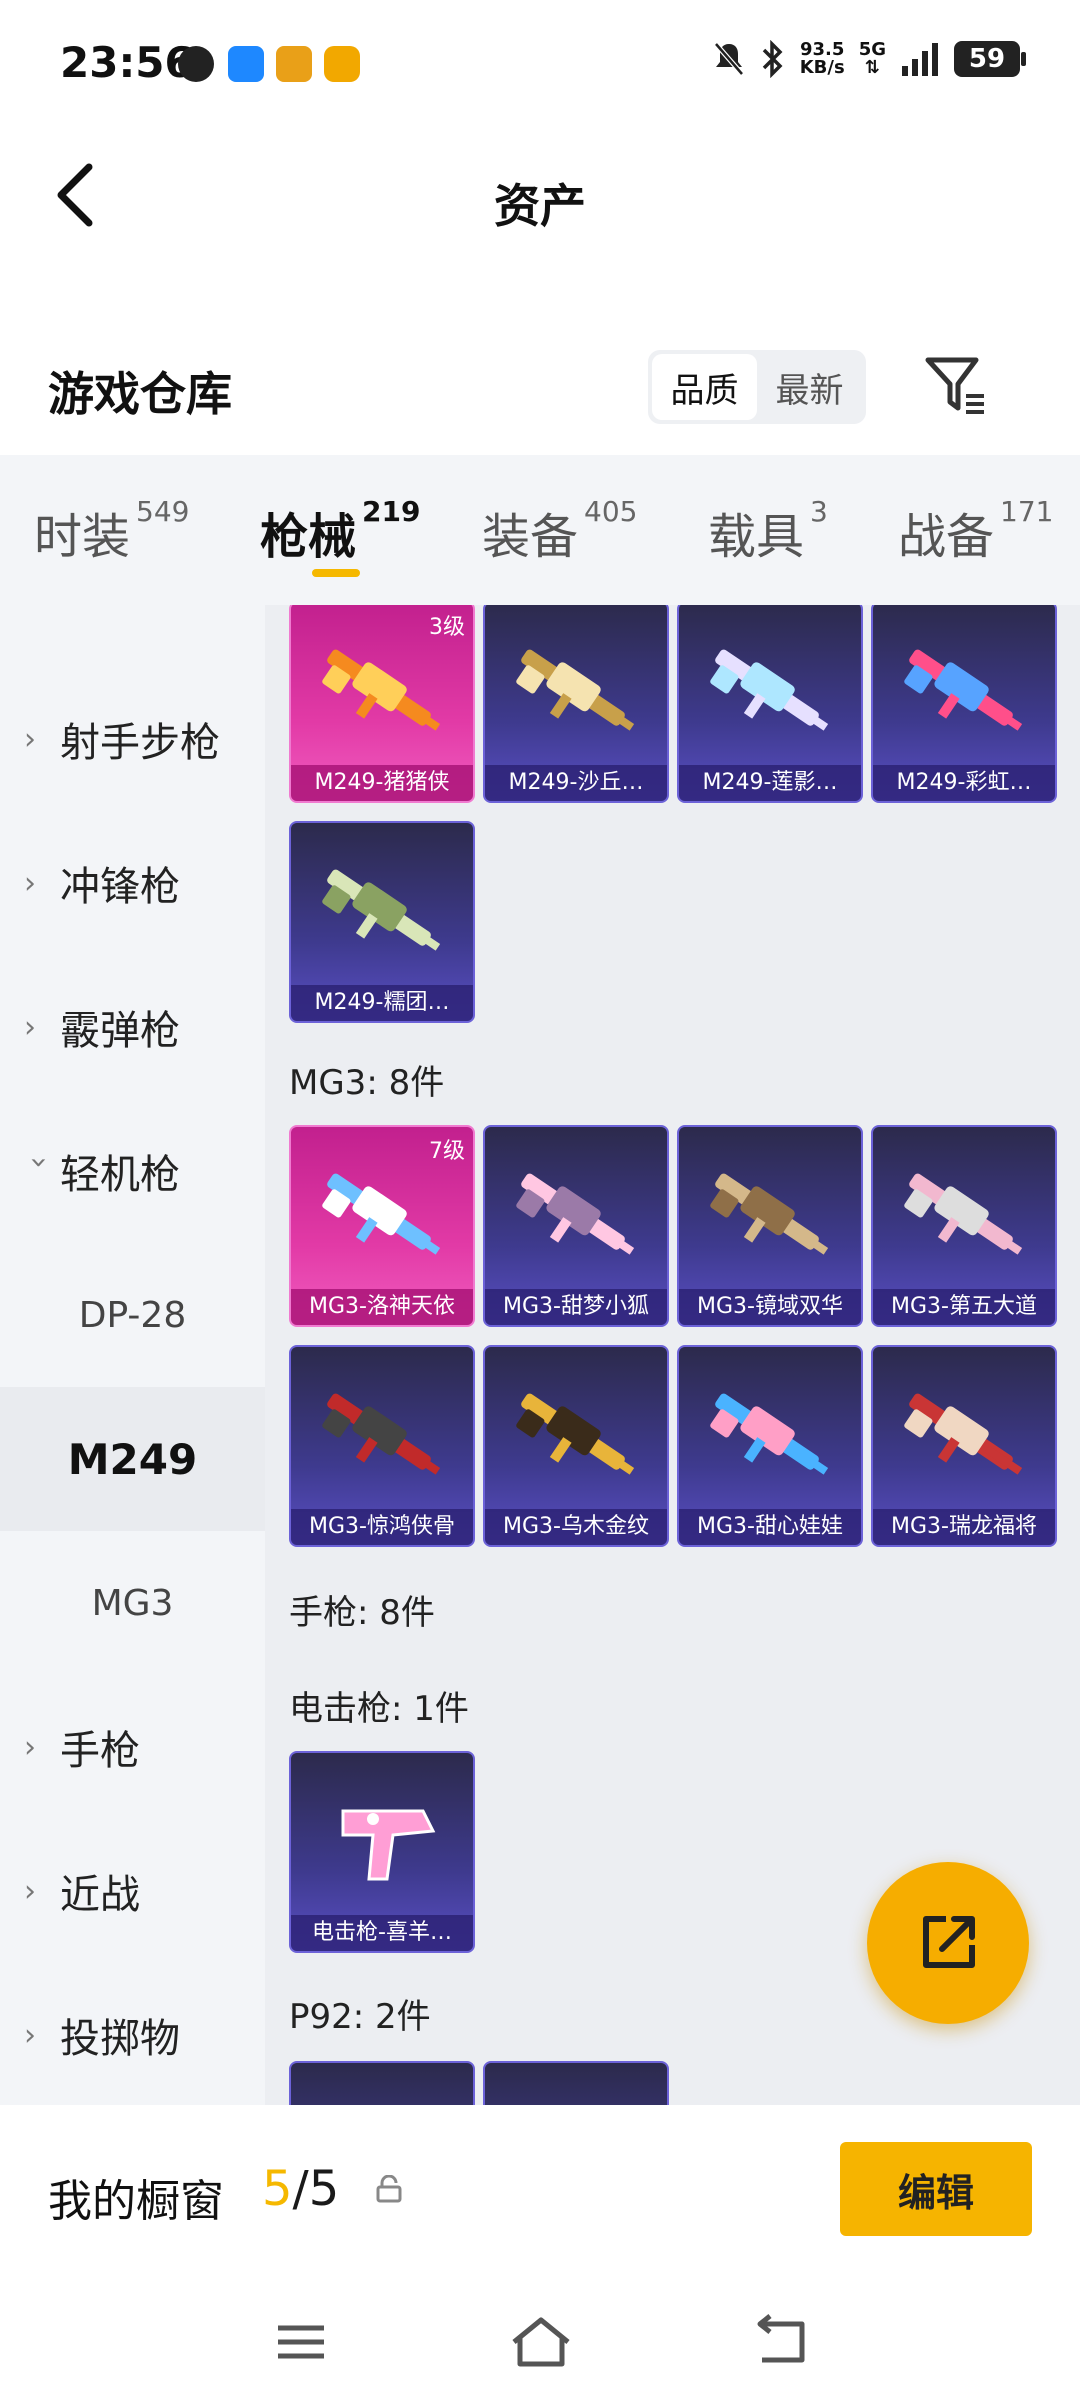 The width and height of the screenshot is (1080, 2400). I want to click on section-title-pistol: 手枪: 8件, so click(362, 1613).